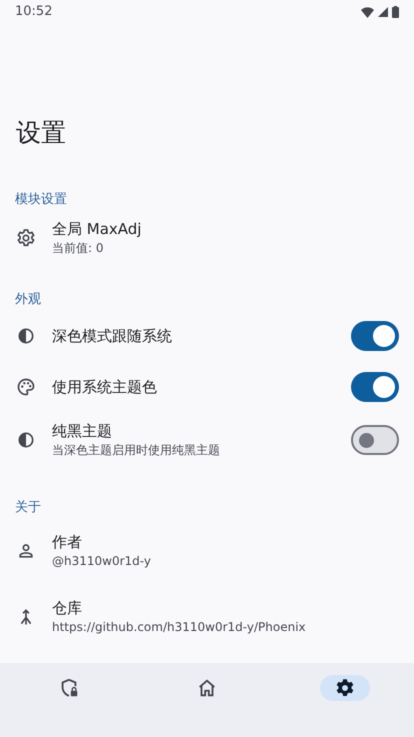 This screenshot has width=414, height=737. I want to click on row-title: 仓库, so click(67, 608).